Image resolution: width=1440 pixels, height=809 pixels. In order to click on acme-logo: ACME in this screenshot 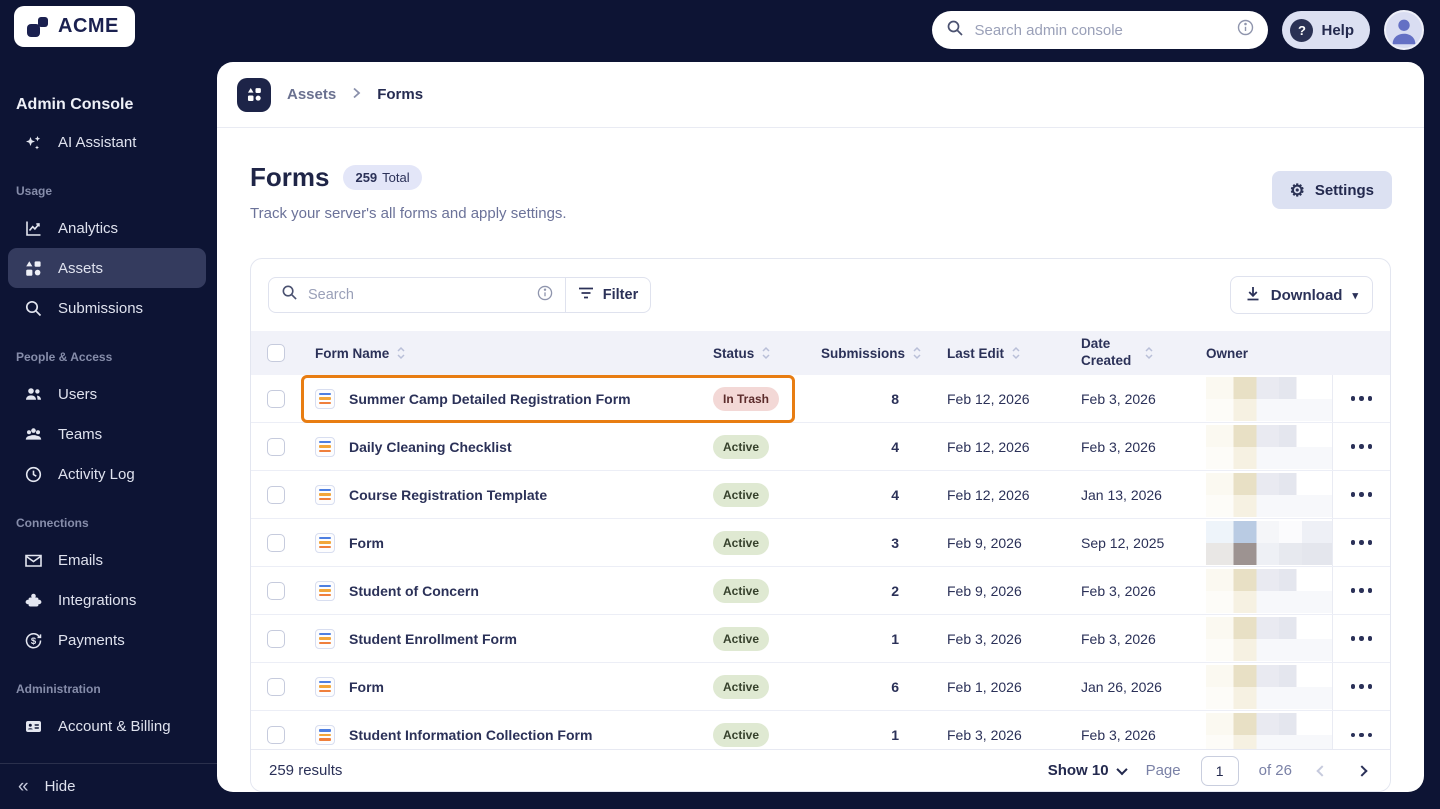, I will do `click(74, 26)`.